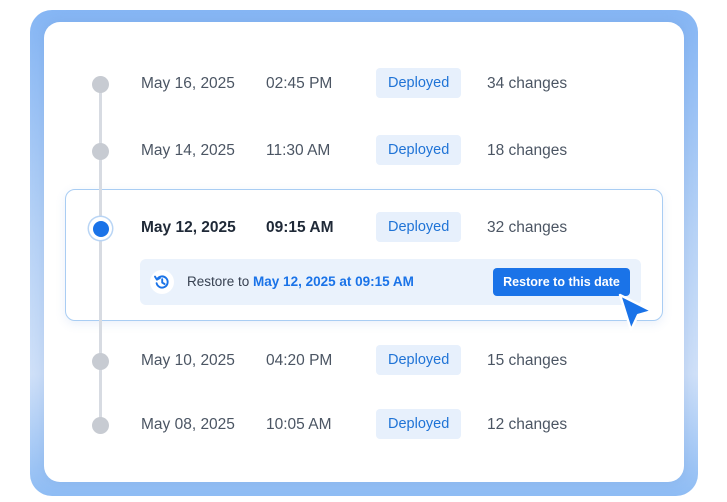 Image resolution: width=727 pixels, height=502 pixels. What do you see at coordinates (188, 227) in the screenshot?
I see `version-date: May 12, 2025` at bounding box center [188, 227].